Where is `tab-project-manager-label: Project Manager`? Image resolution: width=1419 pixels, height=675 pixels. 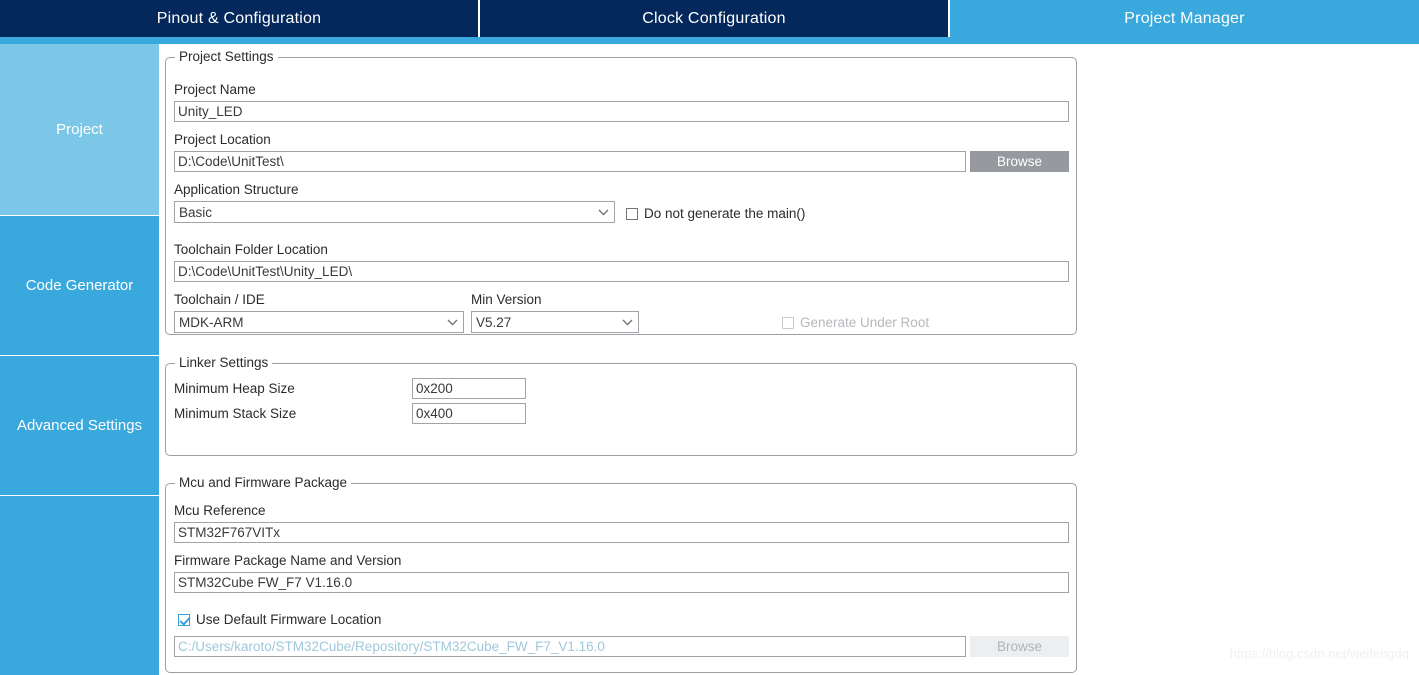 tab-project-manager-label: Project Manager is located at coordinates (1184, 18).